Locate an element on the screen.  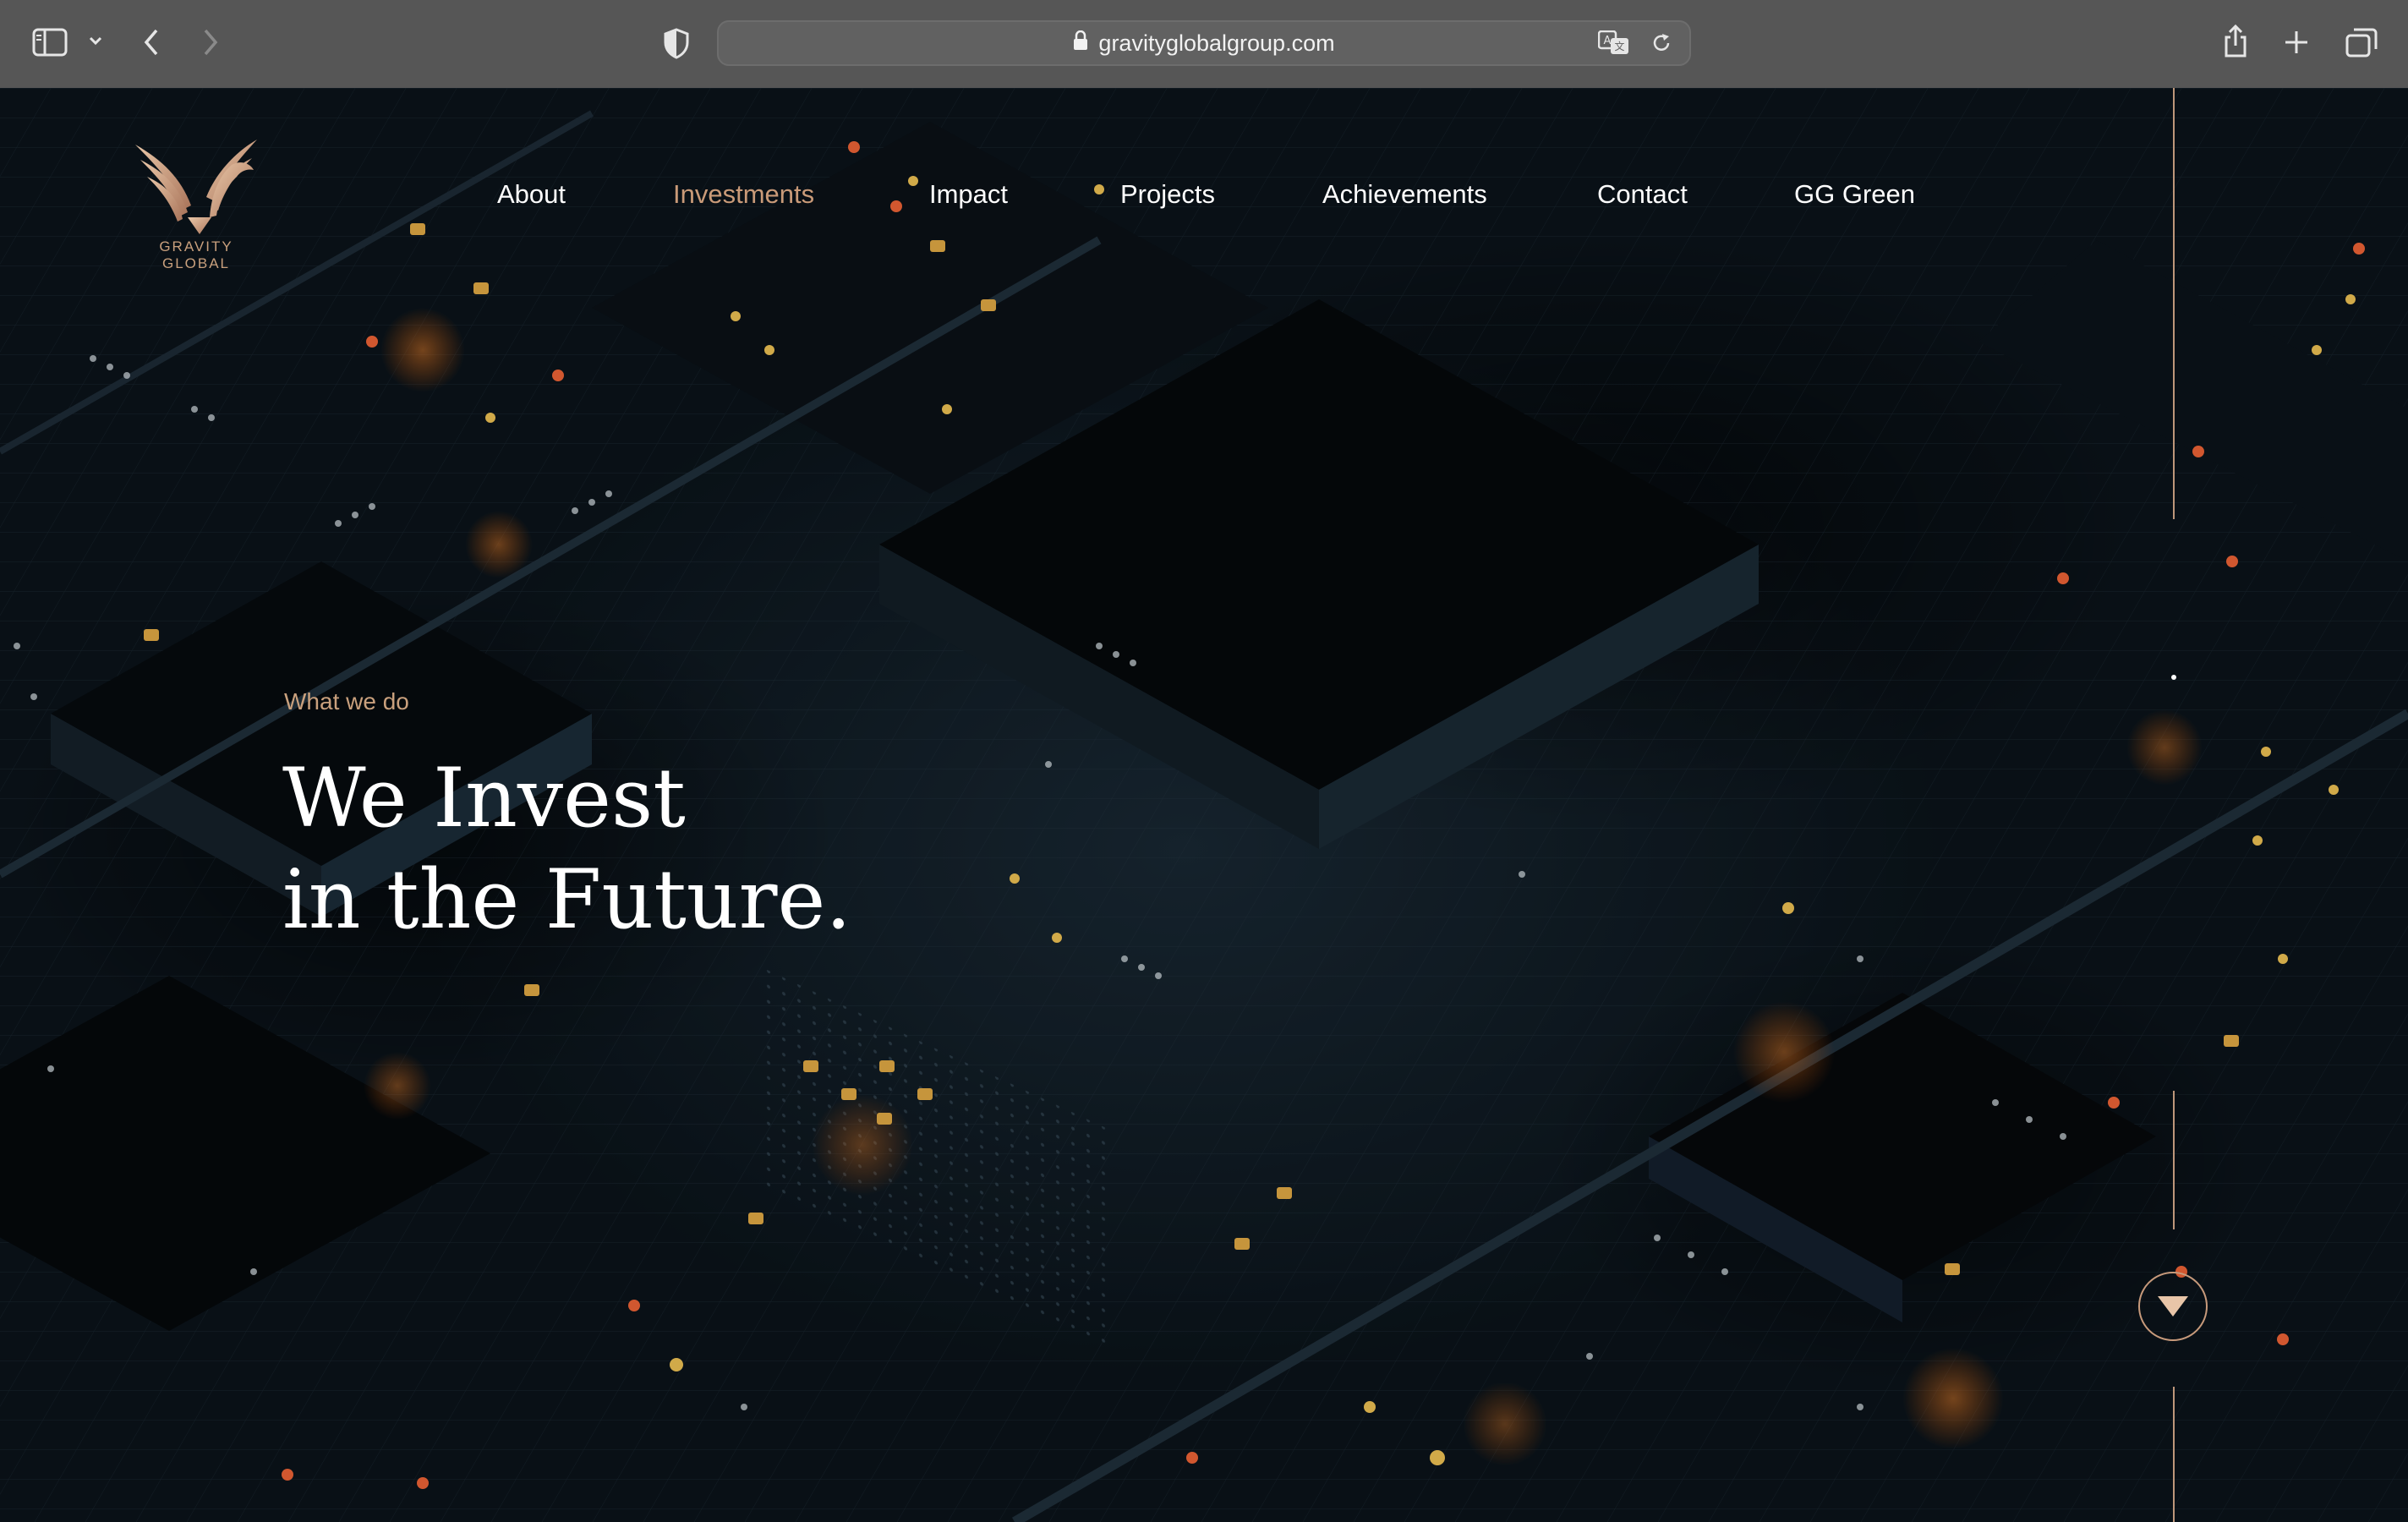
site-logo: GRAVITY GLOBAL is located at coordinates (196, 202).